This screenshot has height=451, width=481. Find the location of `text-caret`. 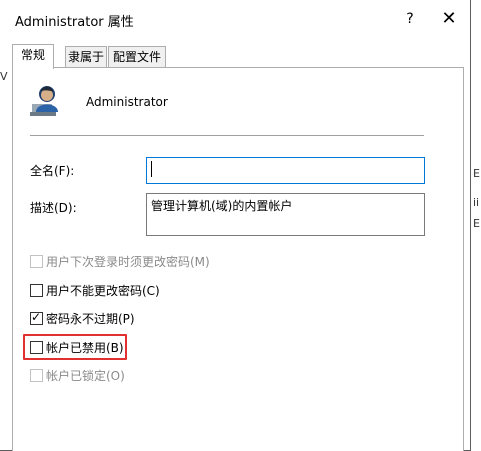

text-caret is located at coordinates (151, 169).